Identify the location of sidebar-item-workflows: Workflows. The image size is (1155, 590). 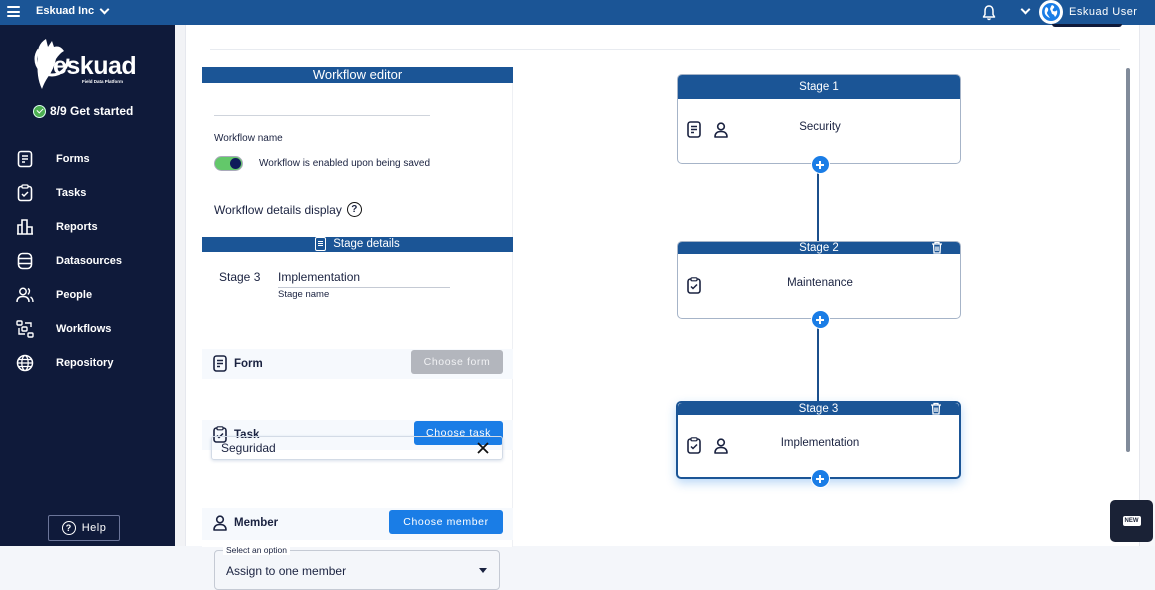
(87, 329).